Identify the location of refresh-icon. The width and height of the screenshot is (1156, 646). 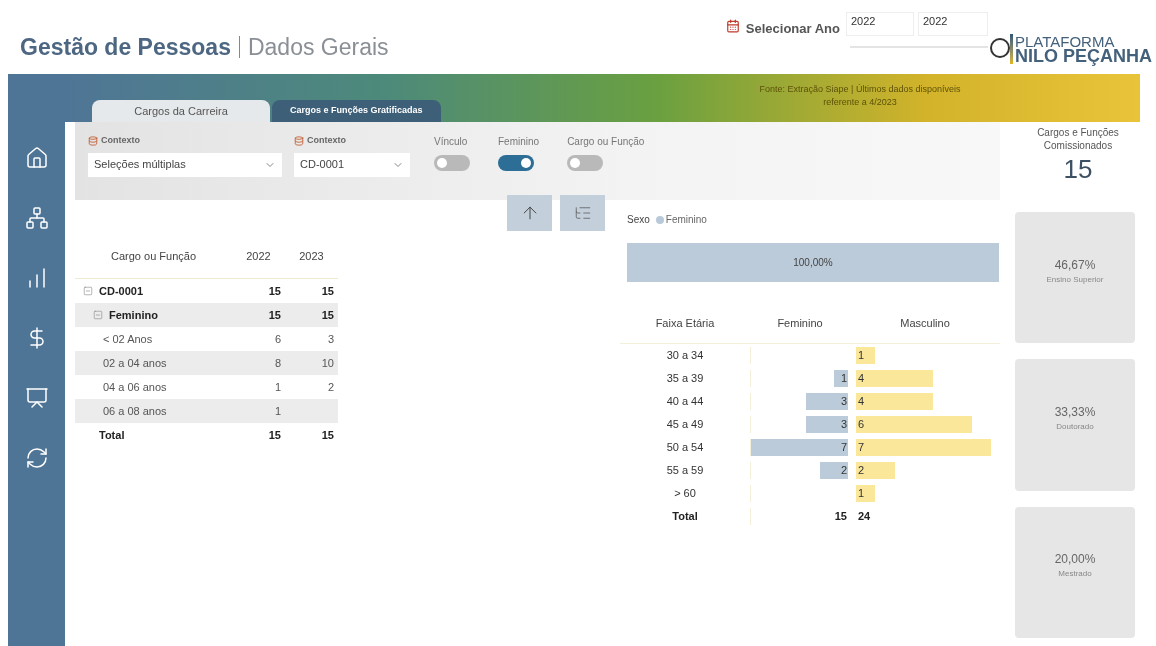
(36, 458).